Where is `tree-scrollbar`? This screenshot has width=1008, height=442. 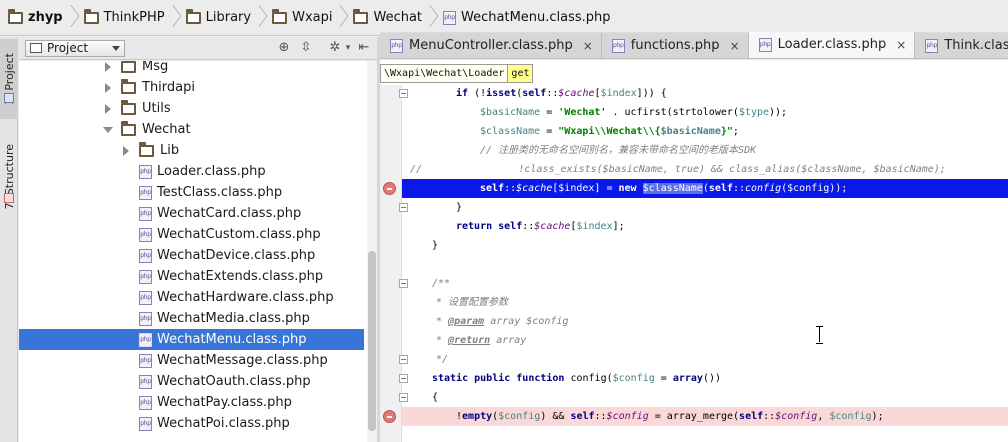
tree-scrollbar is located at coordinates (372, 251).